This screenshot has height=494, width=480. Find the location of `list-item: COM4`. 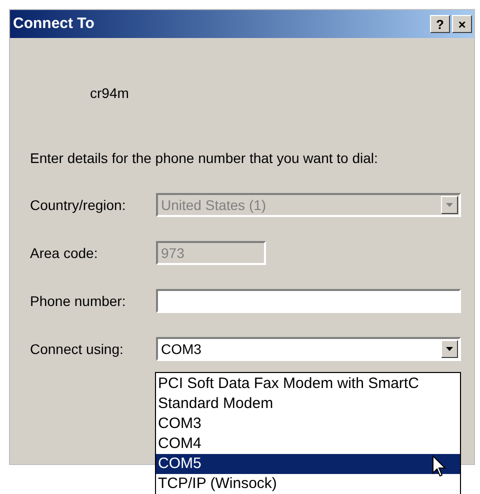

list-item: COM4 is located at coordinates (308, 444).